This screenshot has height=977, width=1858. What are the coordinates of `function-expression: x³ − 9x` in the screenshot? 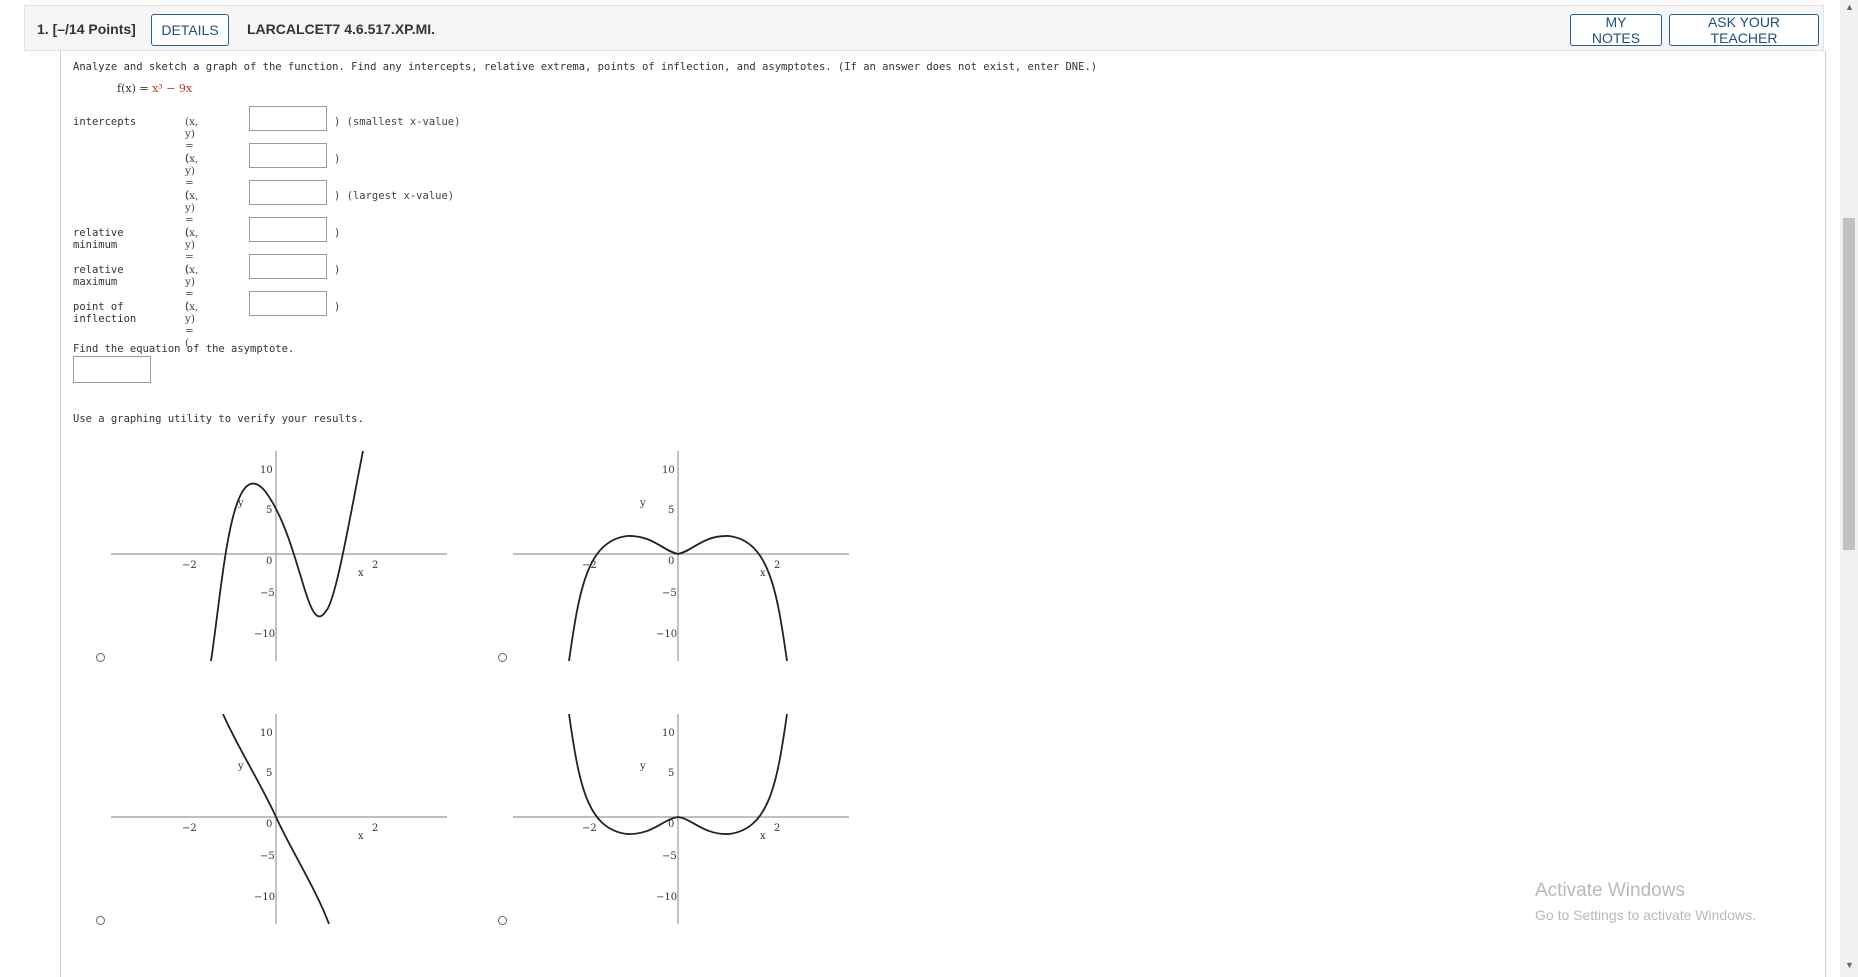 It's located at (172, 88).